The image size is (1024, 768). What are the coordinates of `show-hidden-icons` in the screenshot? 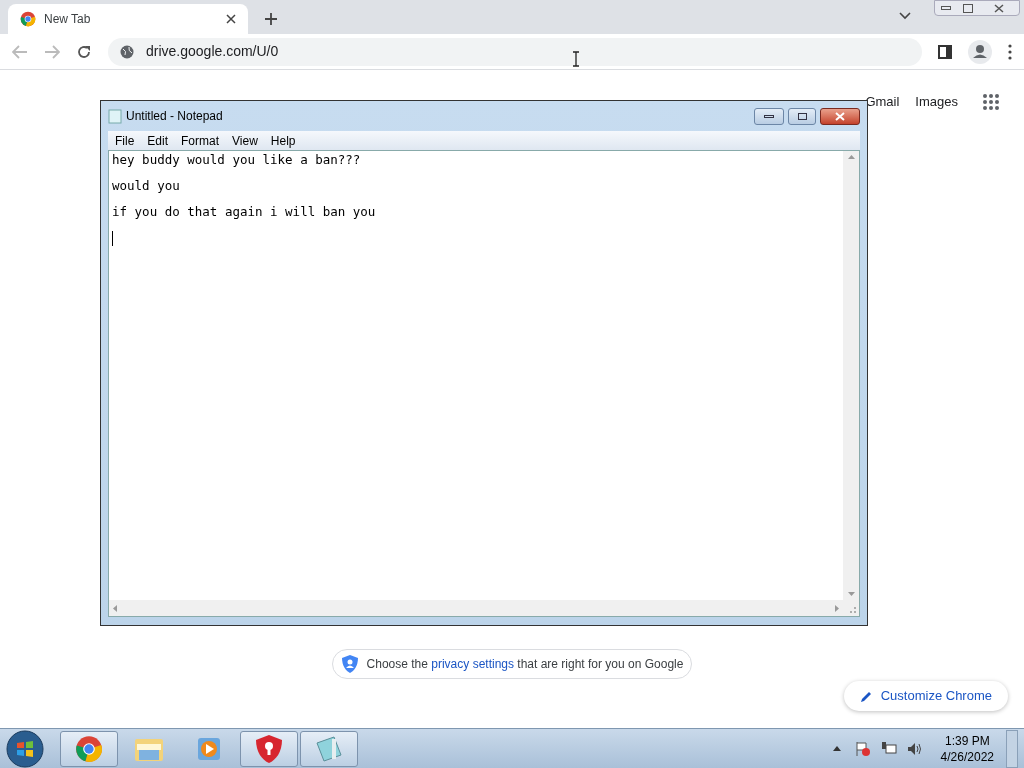 It's located at (836, 748).